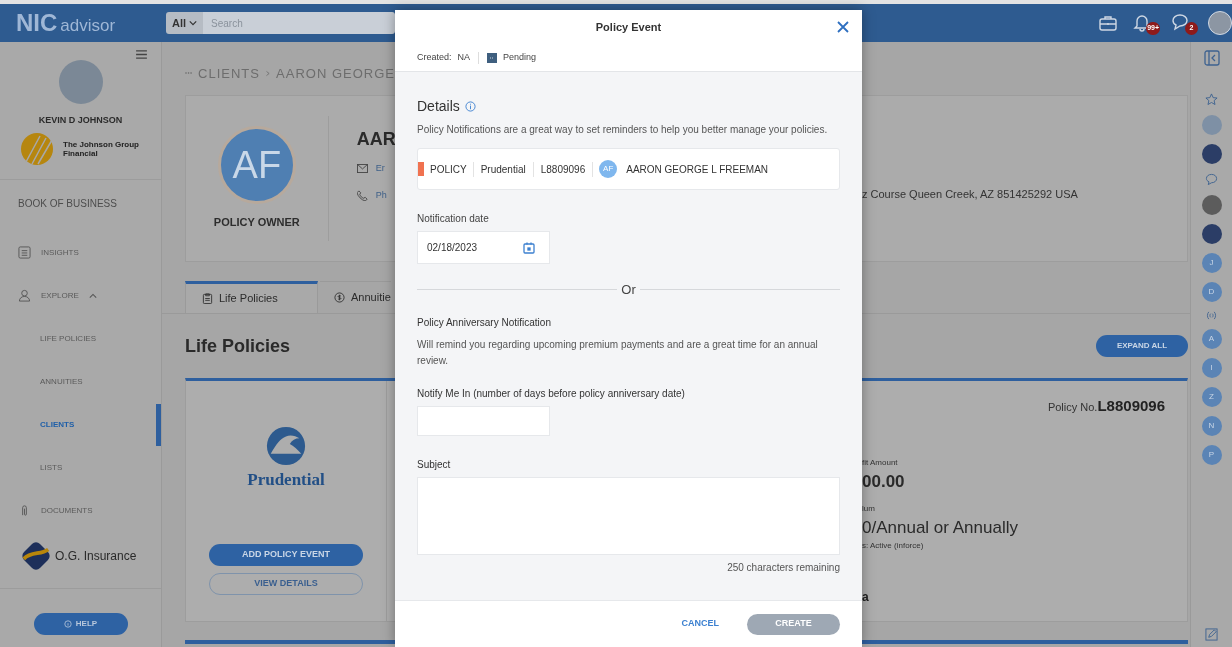  I want to click on menu-icon, so click(141, 54).